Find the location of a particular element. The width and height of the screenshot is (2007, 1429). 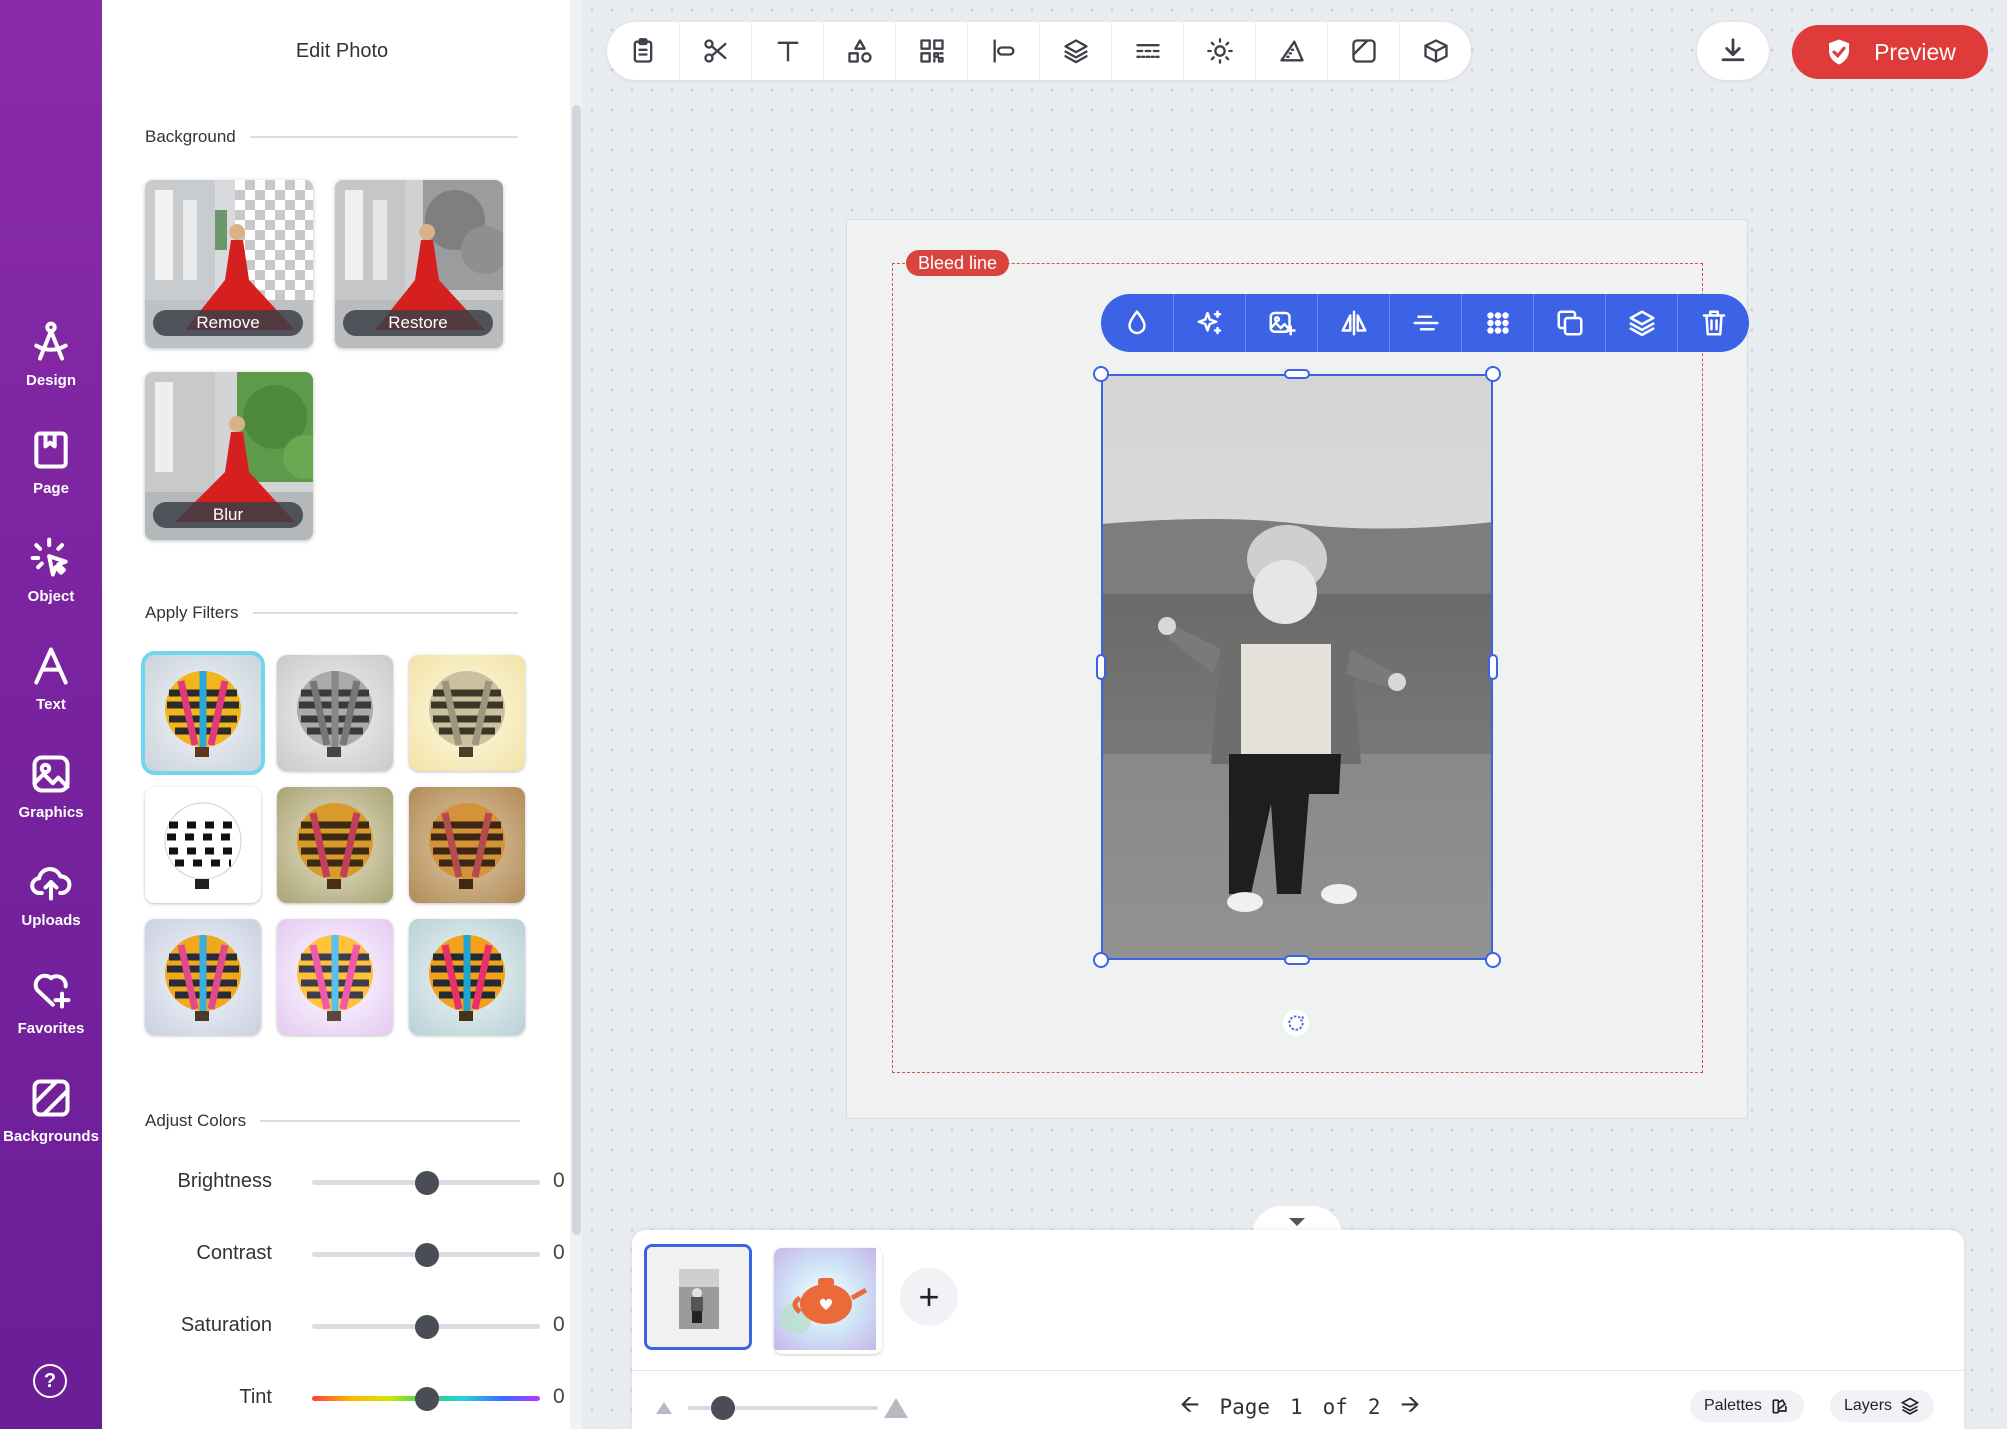

resize-handle-top is located at coordinates (1297, 374).